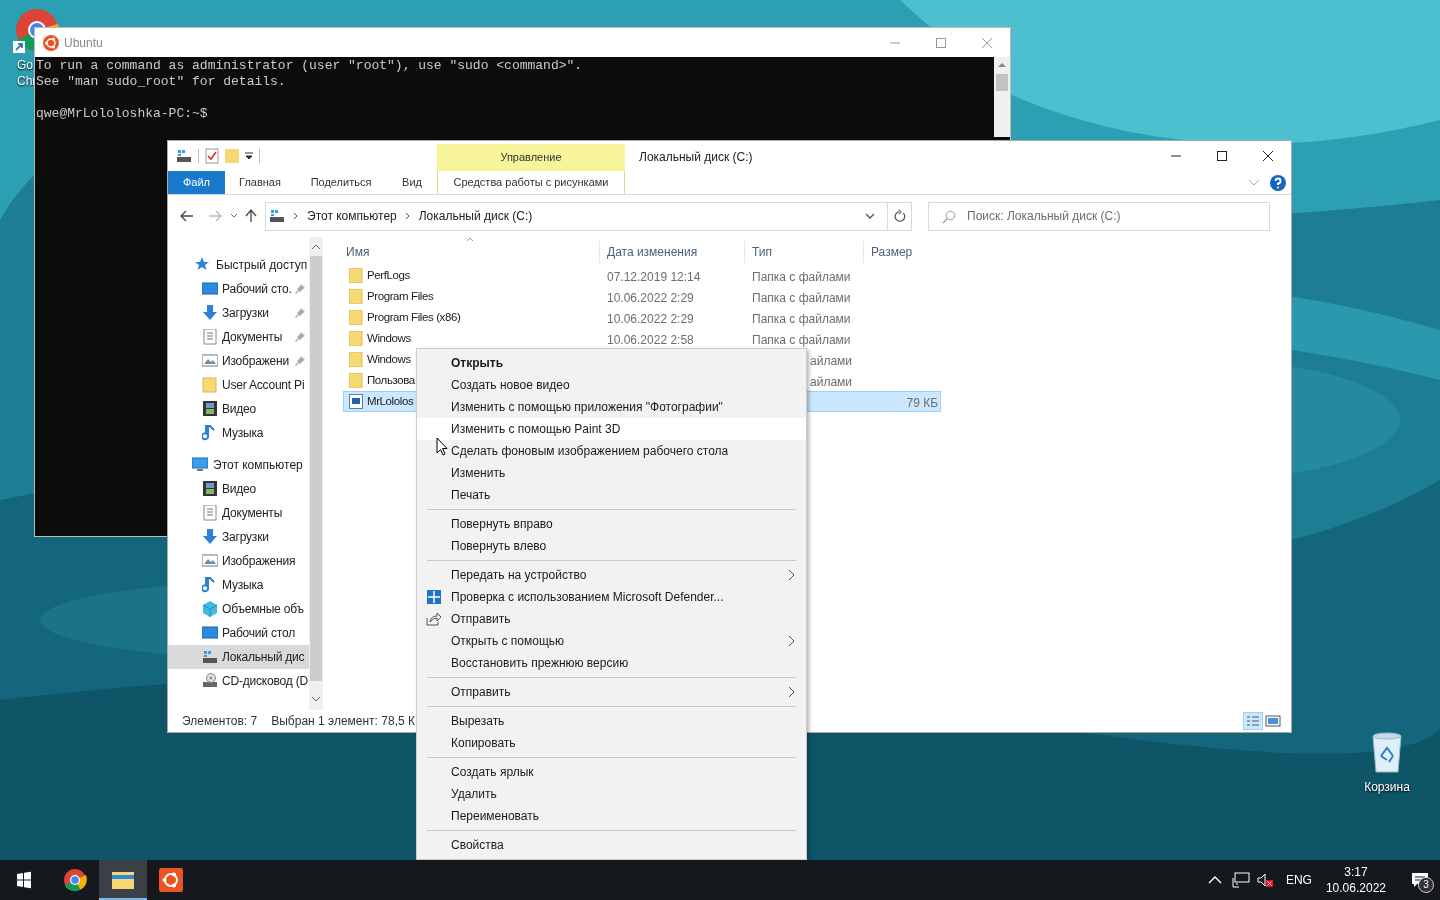 This screenshot has height=900, width=1440. What do you see at coordinates (161, 82) in the screenshot?
I see `terminal-line: See "man sudo_root" for details.` at bounding box center [161, 82].